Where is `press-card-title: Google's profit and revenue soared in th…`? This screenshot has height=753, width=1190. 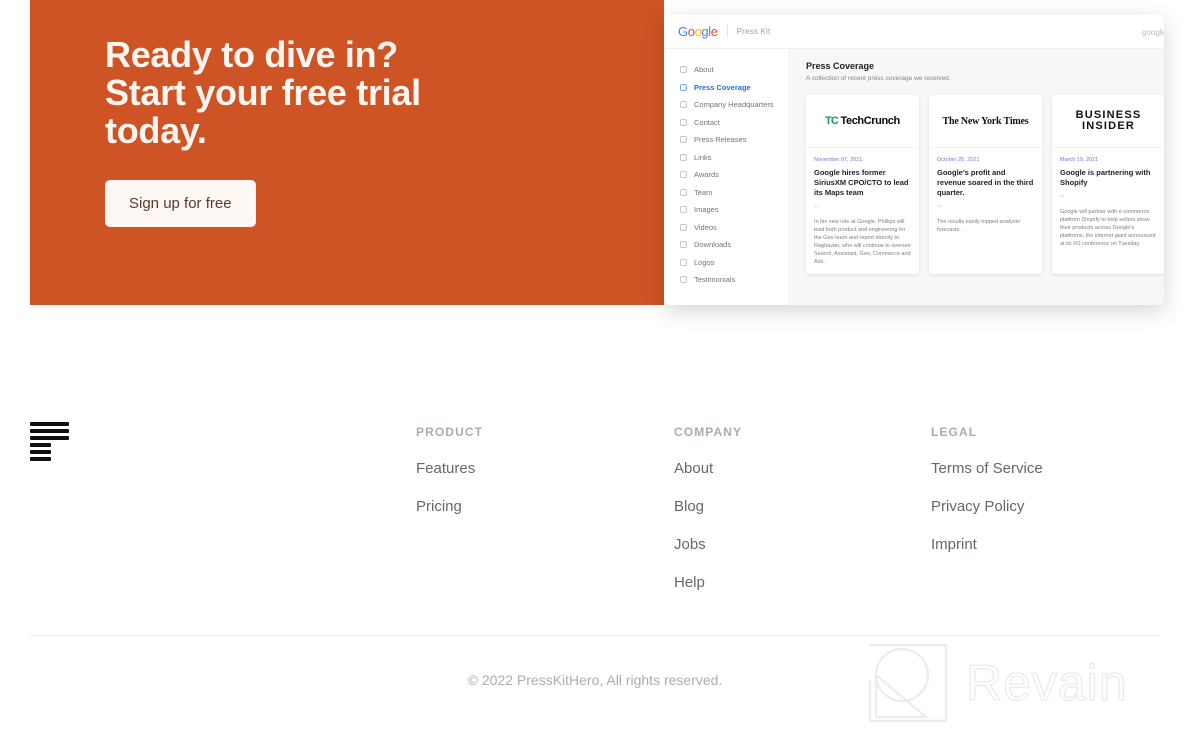 press-card-title: Google's profit and revenue soared in th… is located at coordinates (985, 182).